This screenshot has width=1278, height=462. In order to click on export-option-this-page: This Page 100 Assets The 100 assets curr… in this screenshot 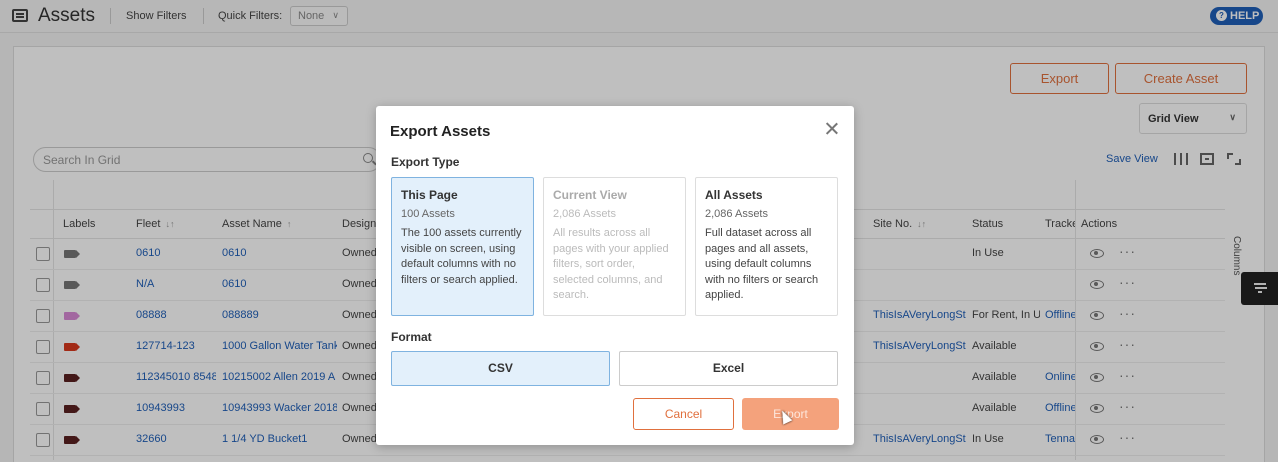, I will do `click(462, 246)`.